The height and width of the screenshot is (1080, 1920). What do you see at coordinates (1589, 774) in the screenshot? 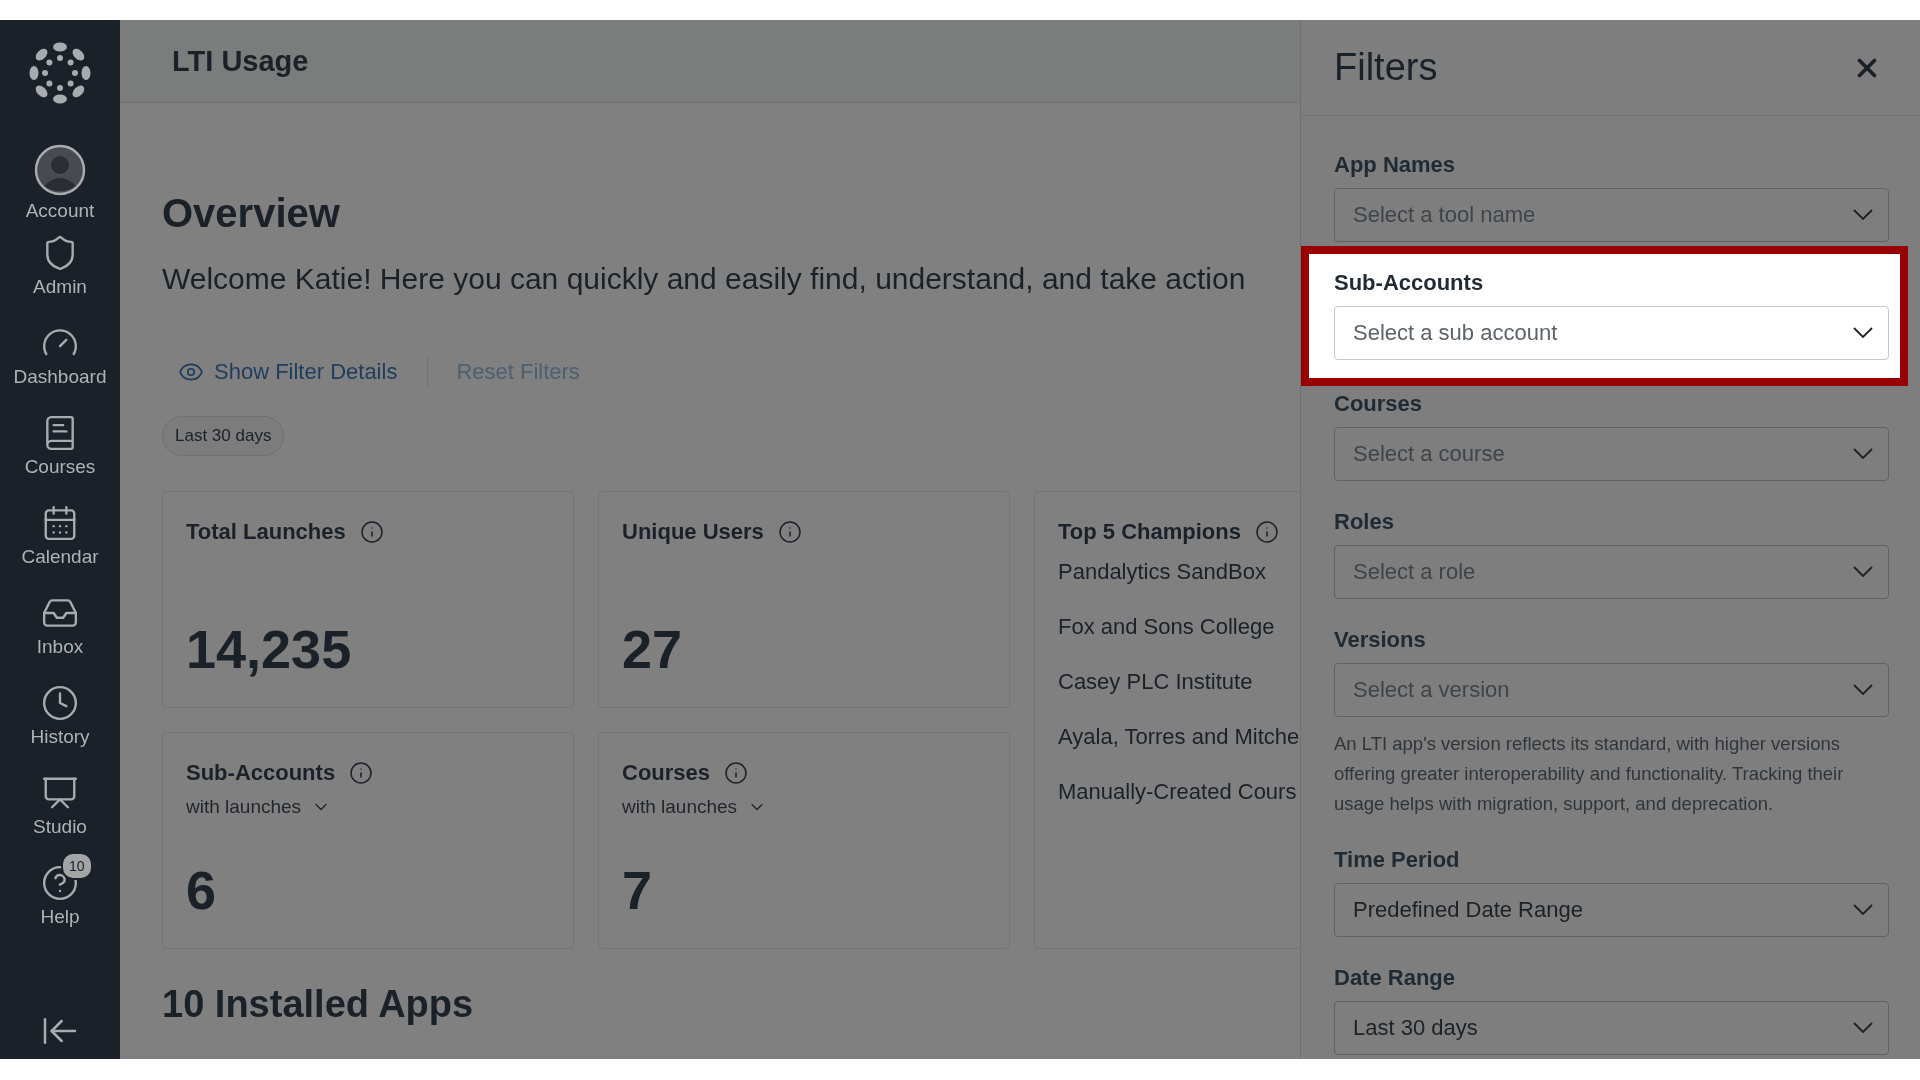
I see `help-text: An LTI app's version reflects its standard, with higher versions offering greater interoperability and functionality. Tracking their usage helps with migration, support, and deprecation.` at bounding box center [1589, 774].